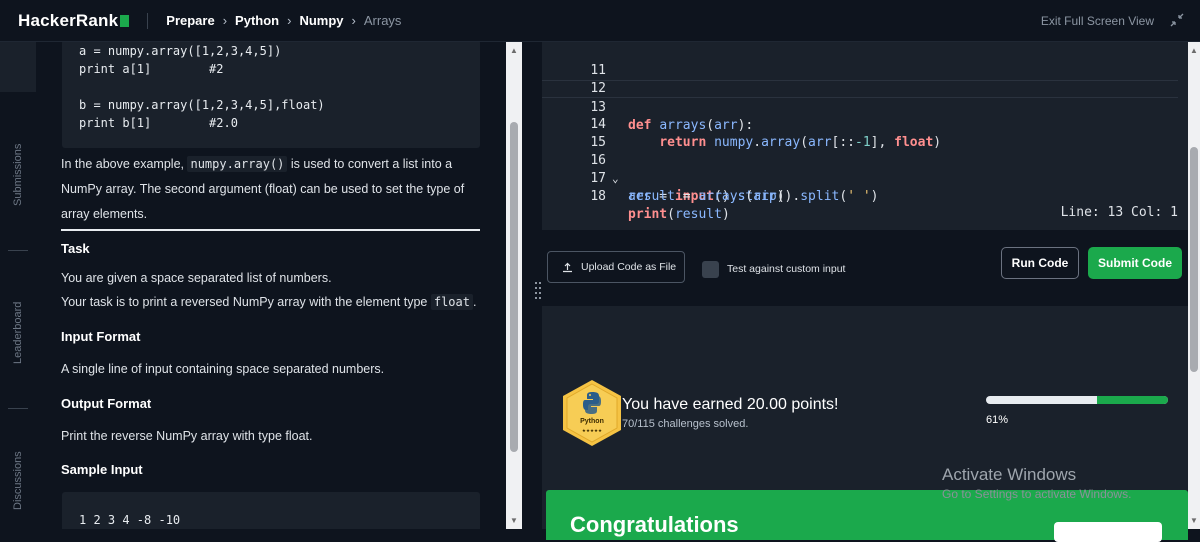 The width and height of the screenshot is (1200, 542). Describe the element at coordinates (1135, 263) in the screenshot. I see `submit-code-button: Submit Code` at that location.